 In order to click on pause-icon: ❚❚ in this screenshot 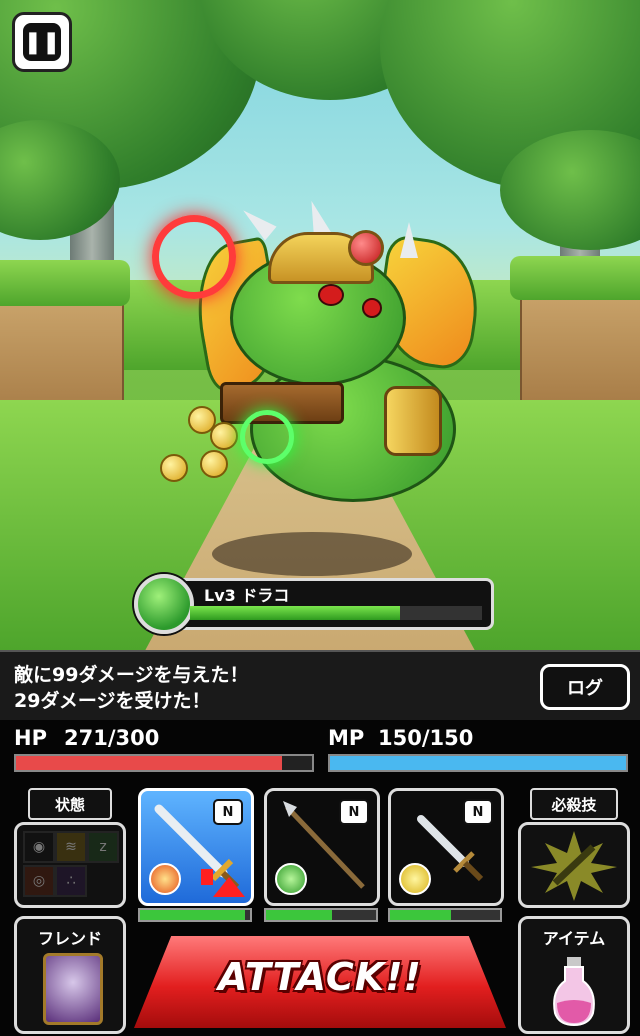, I will do `click(42, 42)`.